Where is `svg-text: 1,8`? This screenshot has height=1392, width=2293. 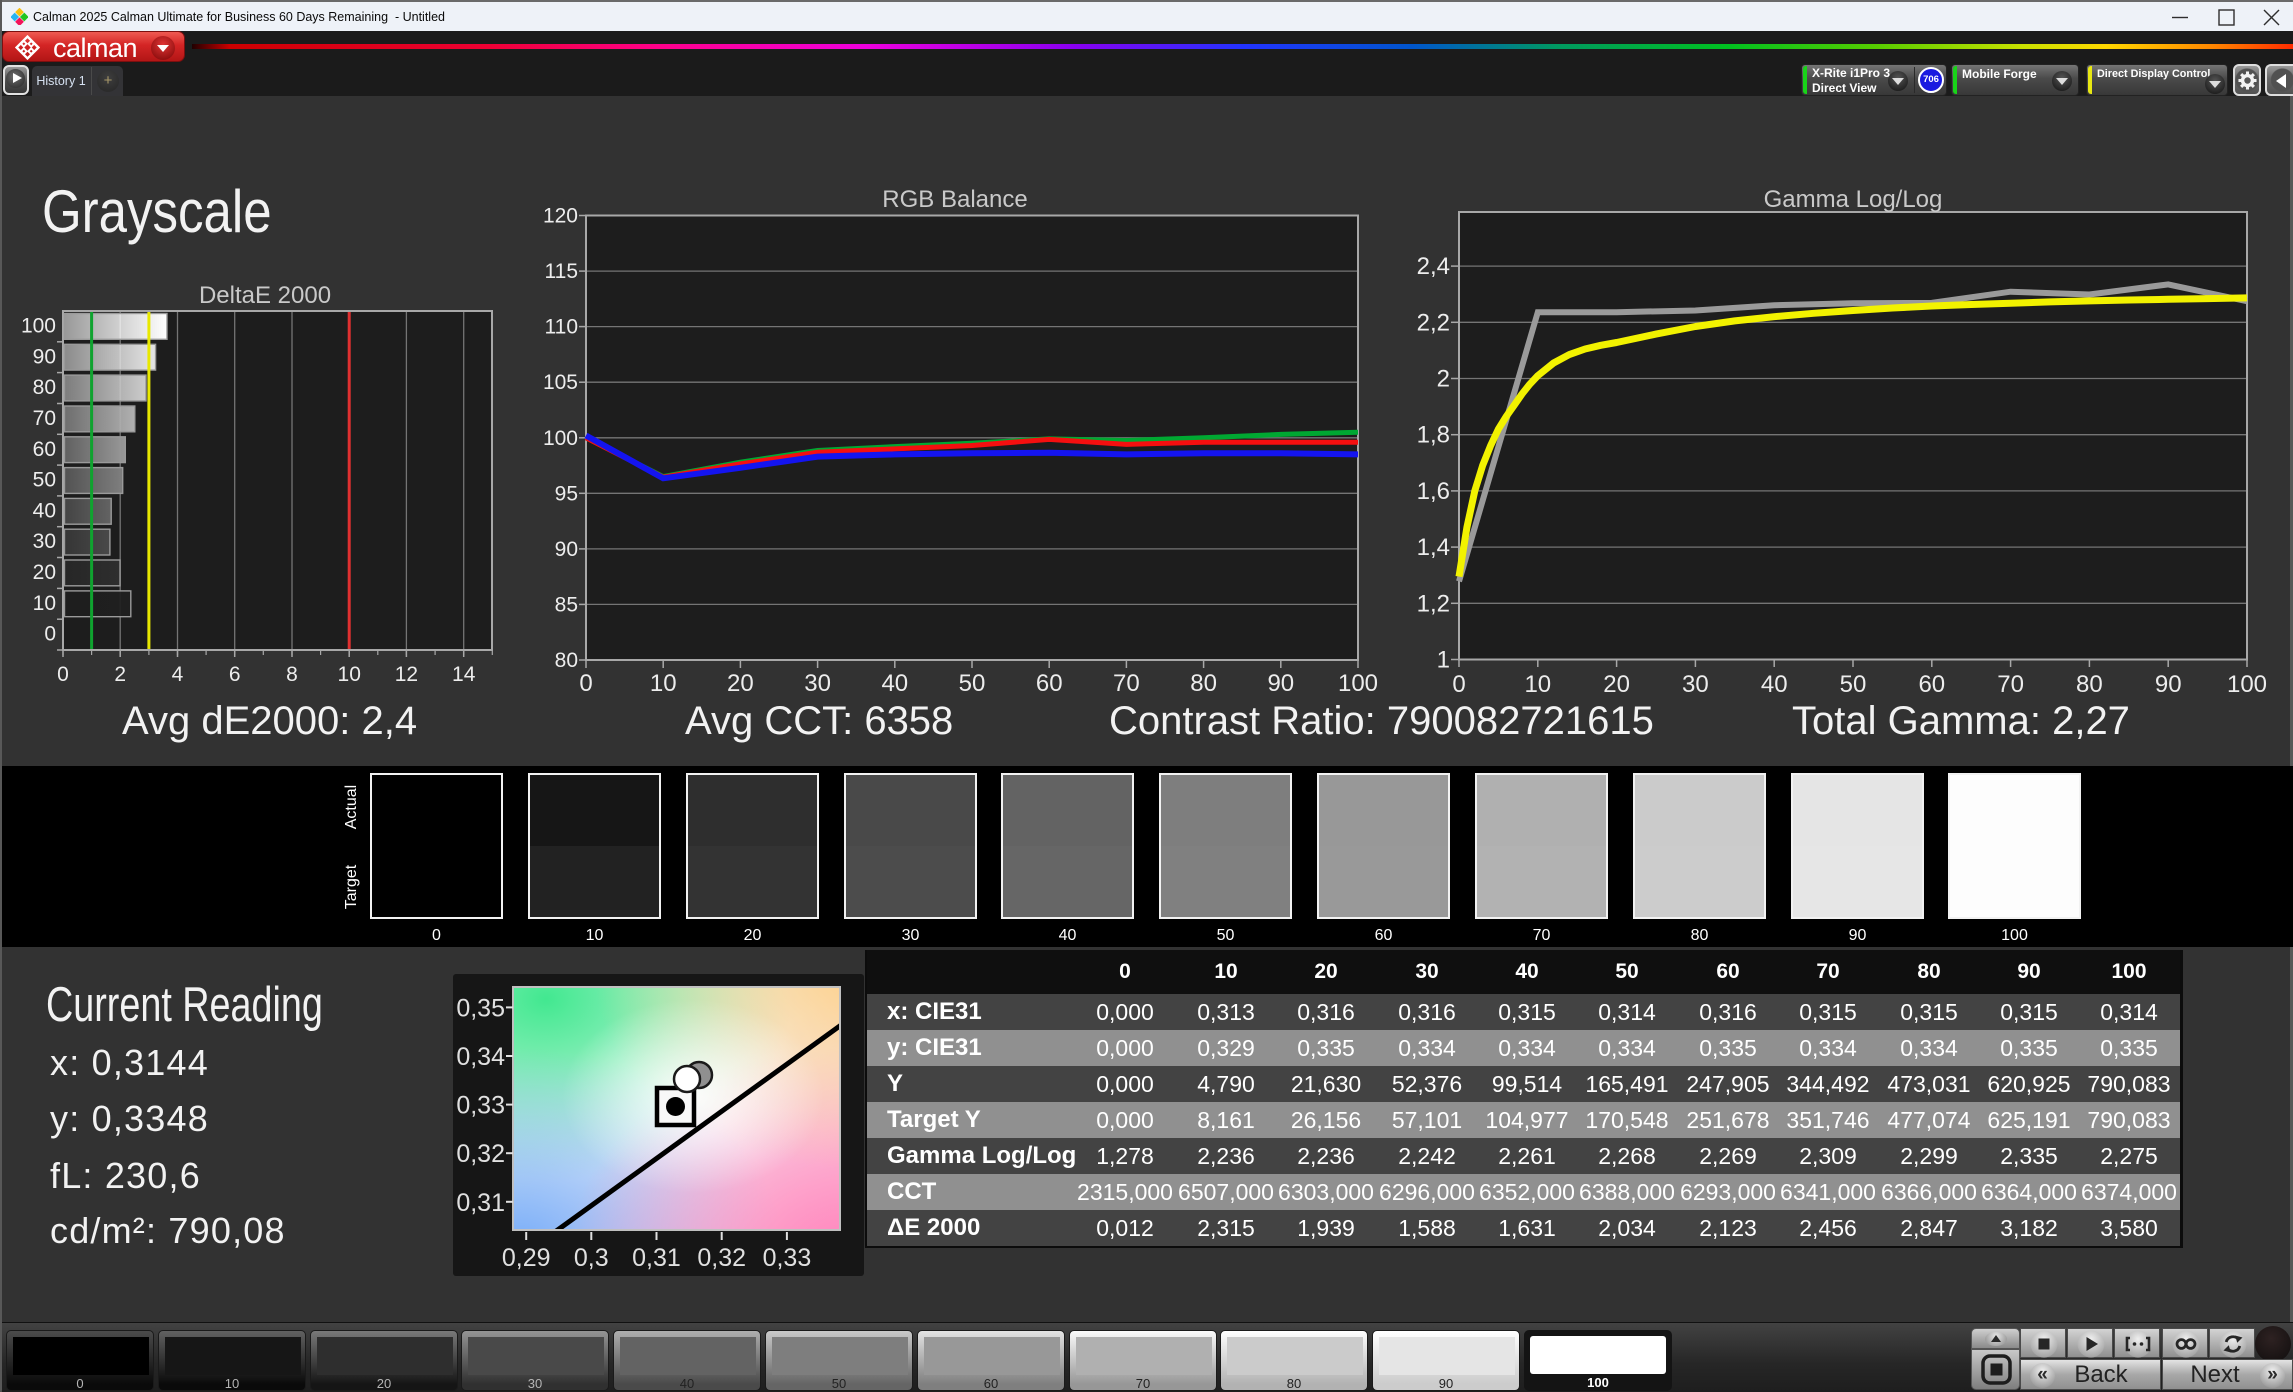 svg-text: 1,8 is located at coordinates (1433, 435).